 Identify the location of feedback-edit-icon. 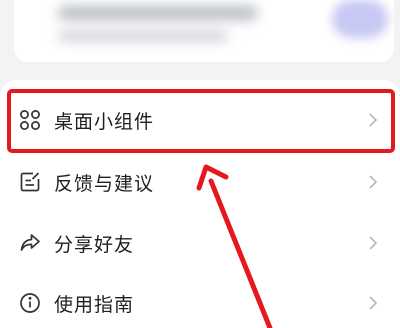
(30, 182).